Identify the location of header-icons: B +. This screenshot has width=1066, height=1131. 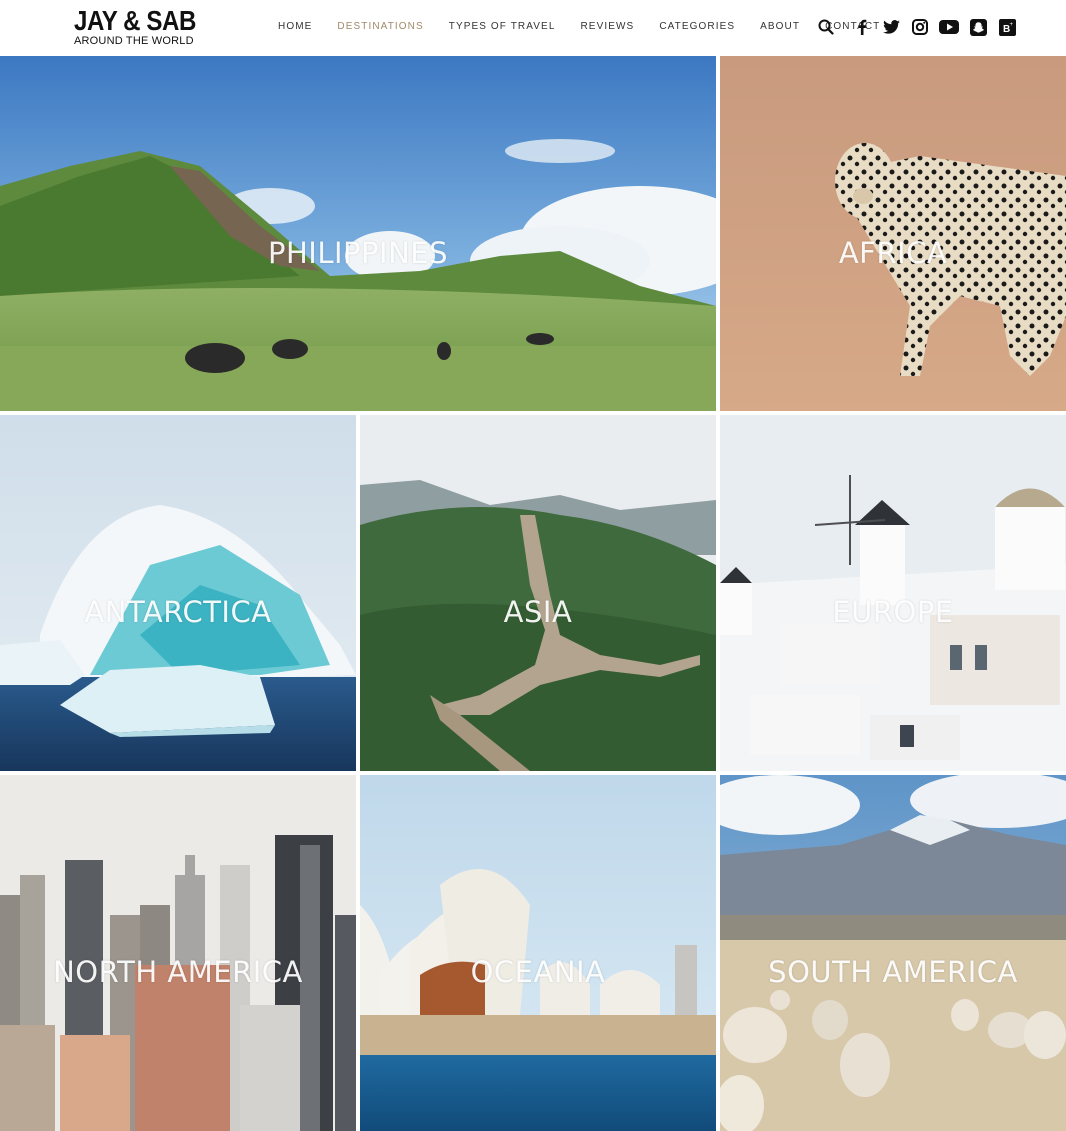
(921, 27).